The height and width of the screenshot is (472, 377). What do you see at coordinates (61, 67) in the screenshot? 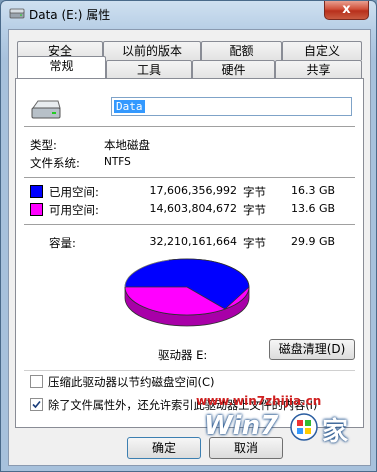
I see `tab-general: 常规` at bounding box center [61, 67].